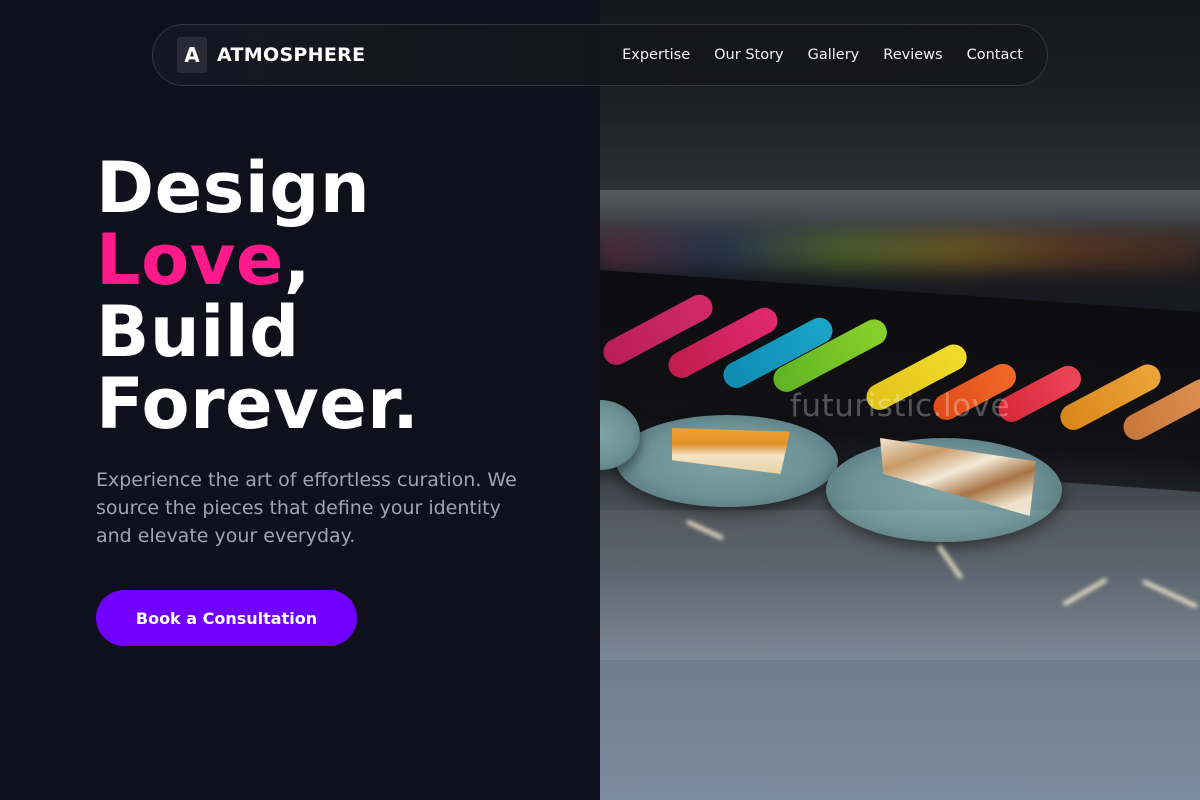  I want to click on nav-link-expertise: Expertise, so click(656, 55).